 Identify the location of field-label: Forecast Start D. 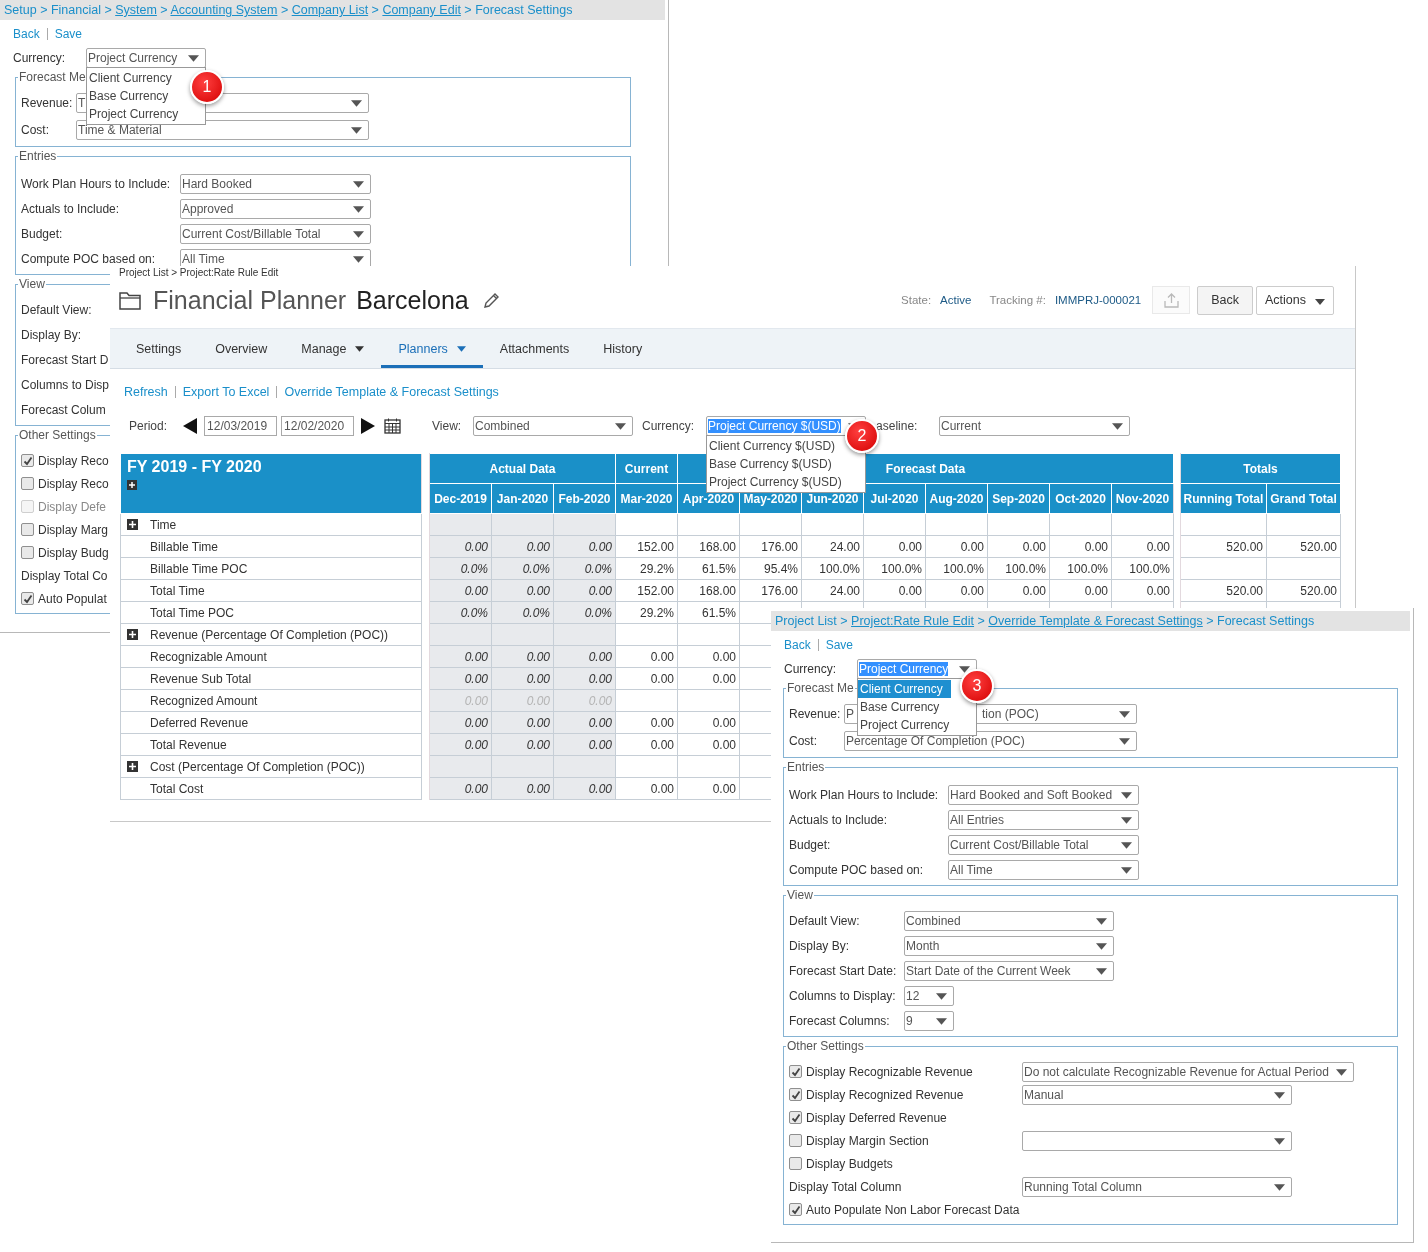
(65, 359).